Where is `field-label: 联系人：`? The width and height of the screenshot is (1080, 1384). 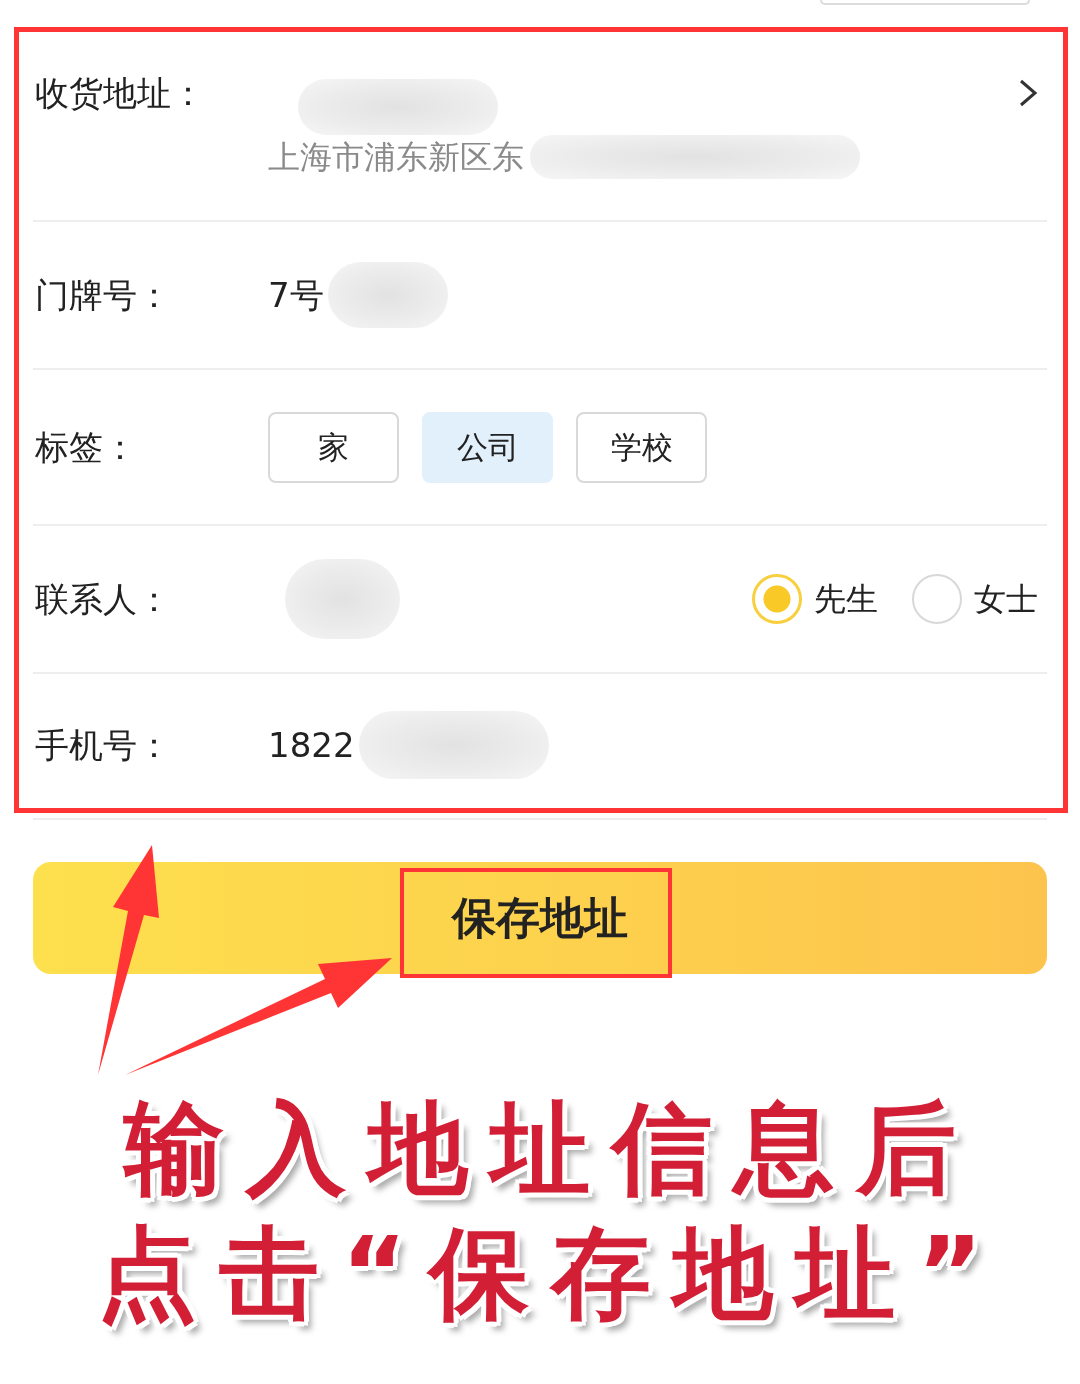
field-label: 联系人： is located at coordinates (103, 599).